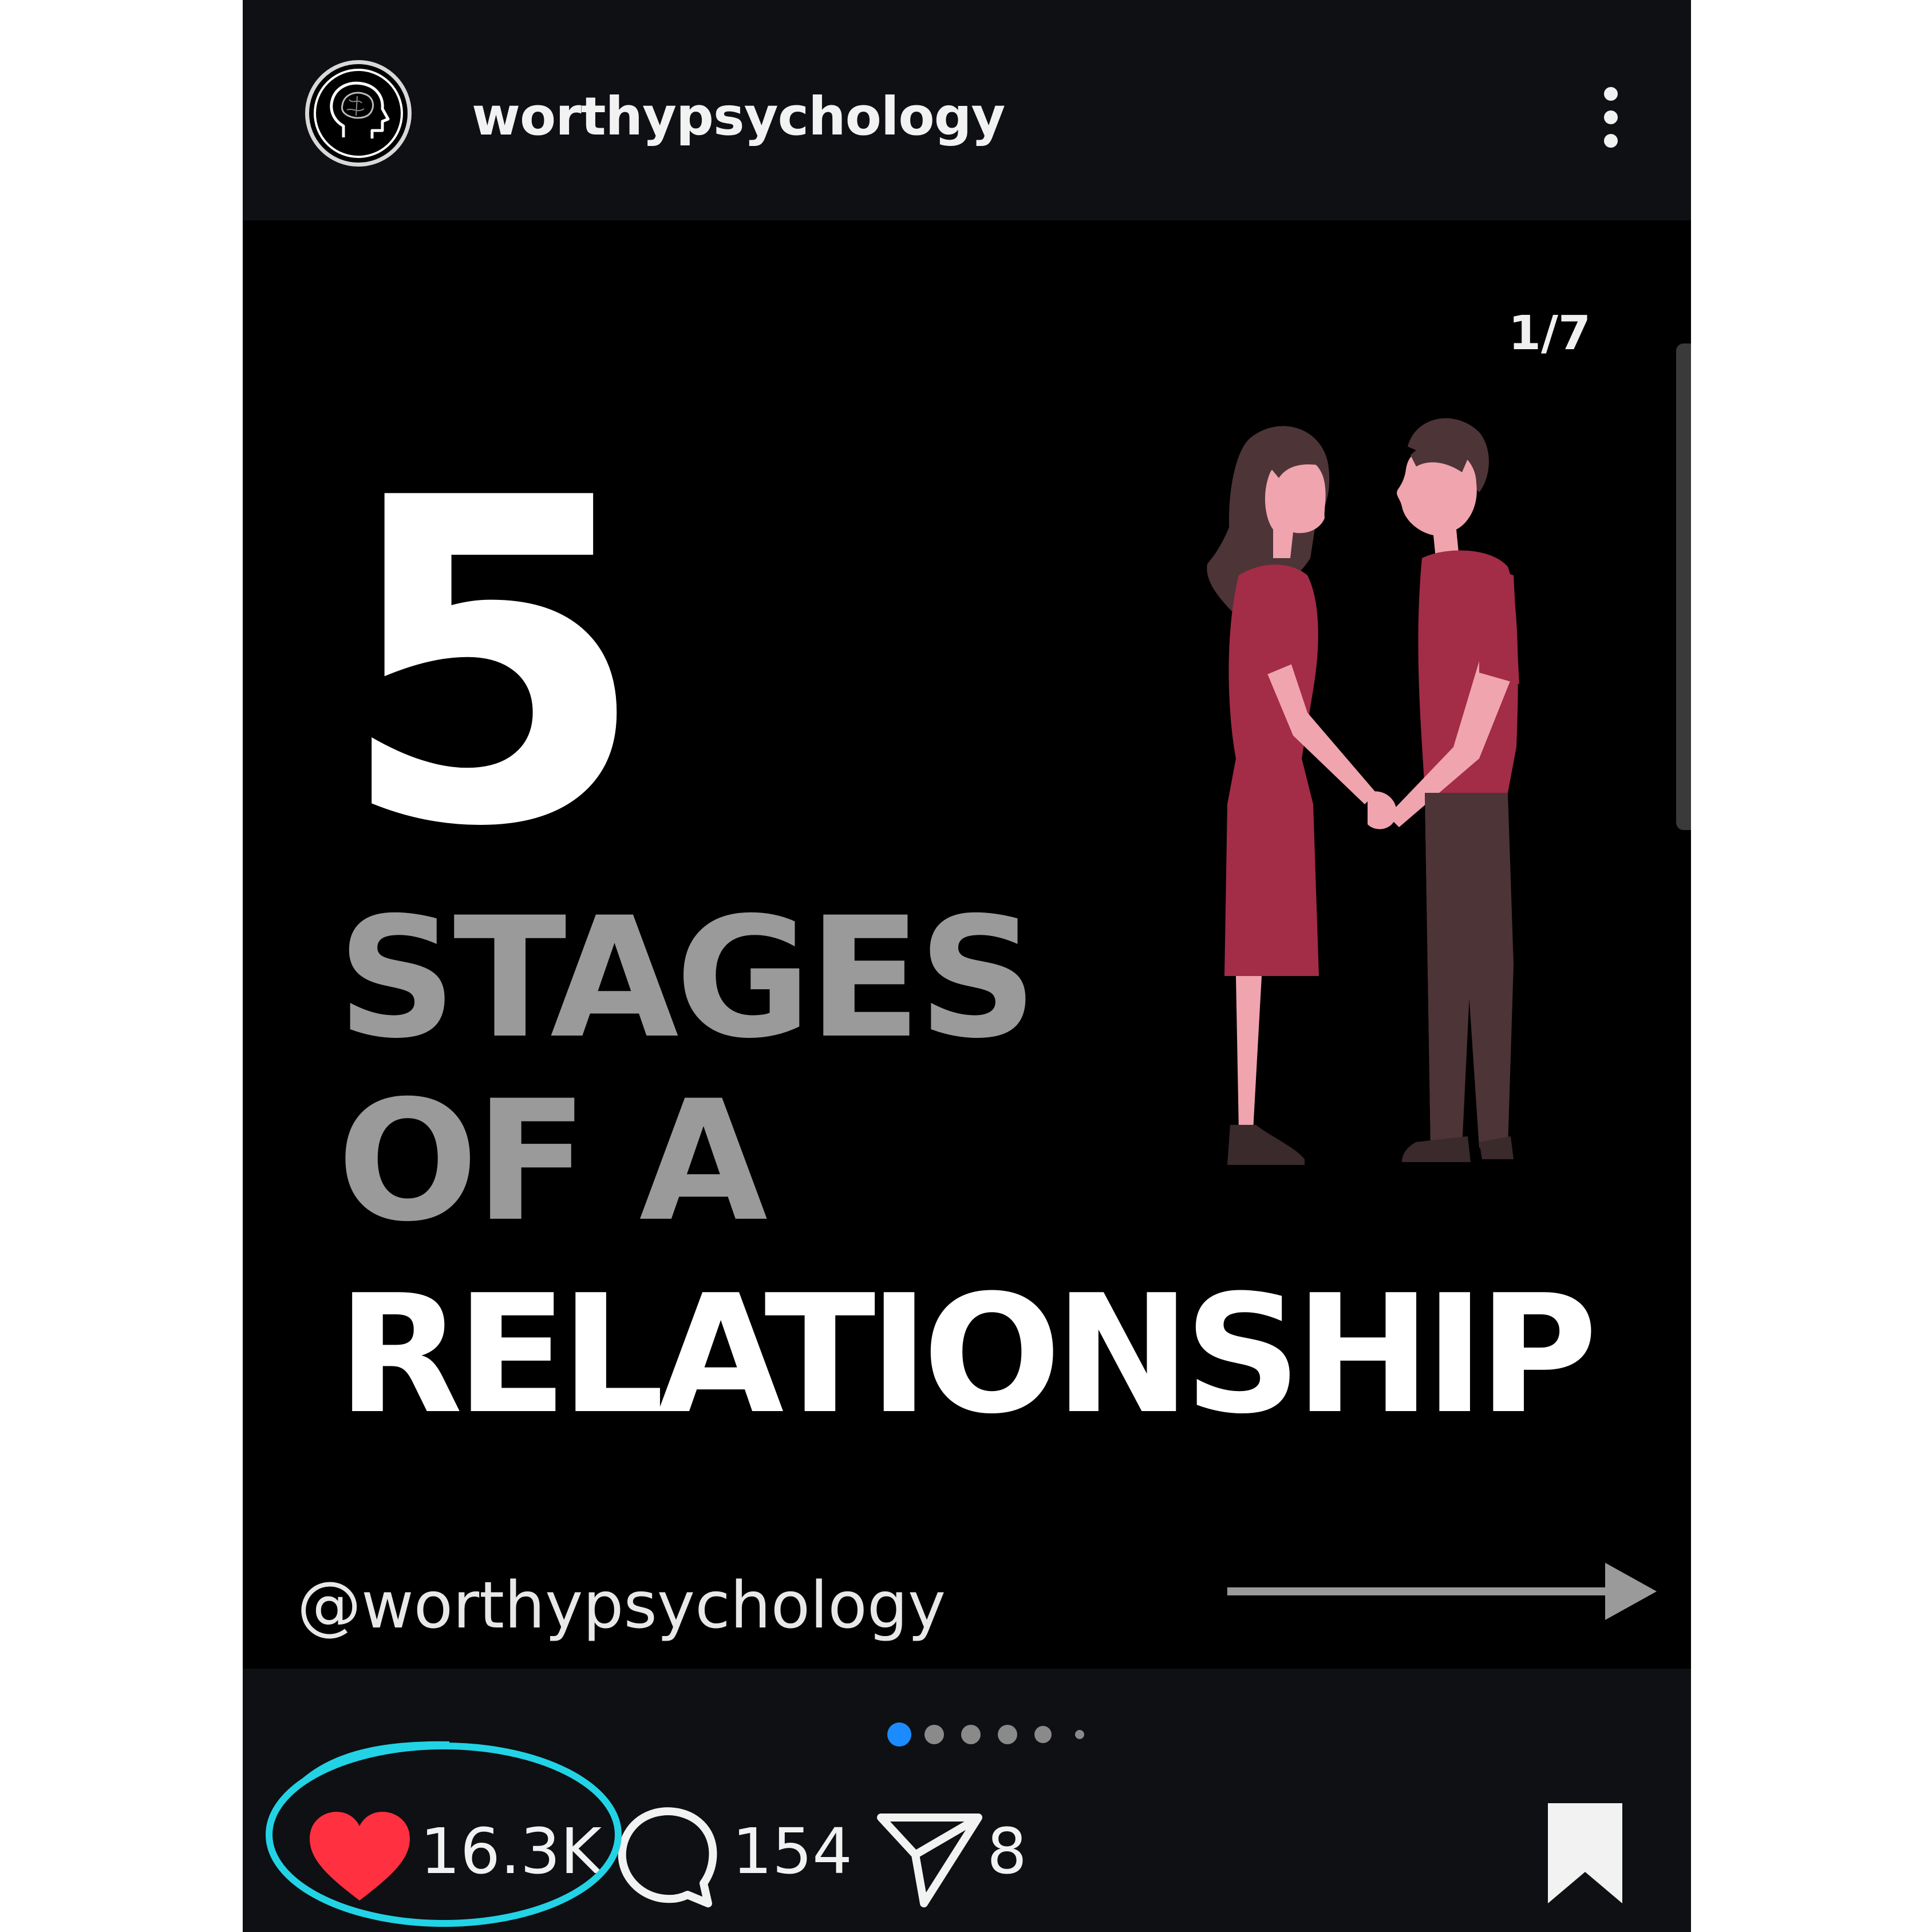 The width and height of the screenshot is (1932, 1932). What do you see at coordinates (1549, 333) in the screenshot?
I see `page-counter: 1/7` at bounding box center [1549, 333].